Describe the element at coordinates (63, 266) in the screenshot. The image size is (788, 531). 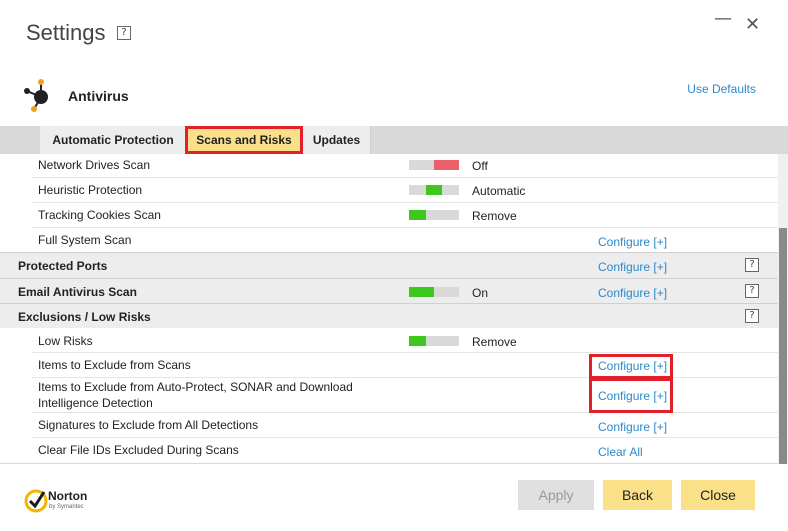
I see `row-label: Protected Ports` at that location.